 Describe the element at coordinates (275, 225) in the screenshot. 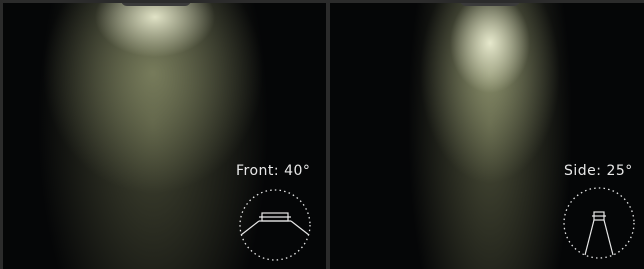

I see `front-beam-angle-icon` at that location.